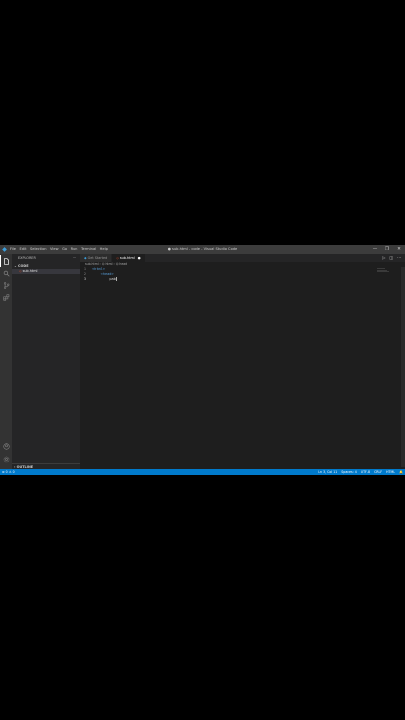 This screenshot has height=720, width=405. I want to click on tab-label: Get Started, so click(97, 258).